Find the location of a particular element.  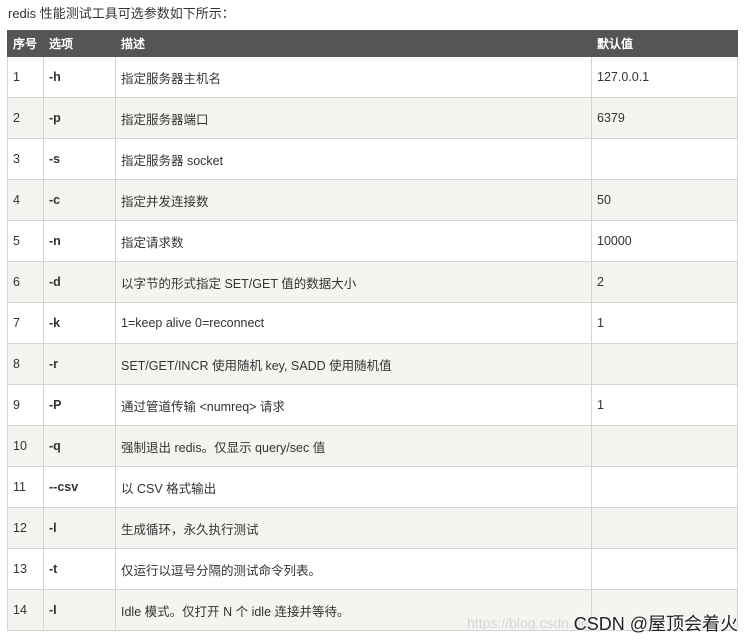

cell-index: 11 is located at coordinates (25, 487).